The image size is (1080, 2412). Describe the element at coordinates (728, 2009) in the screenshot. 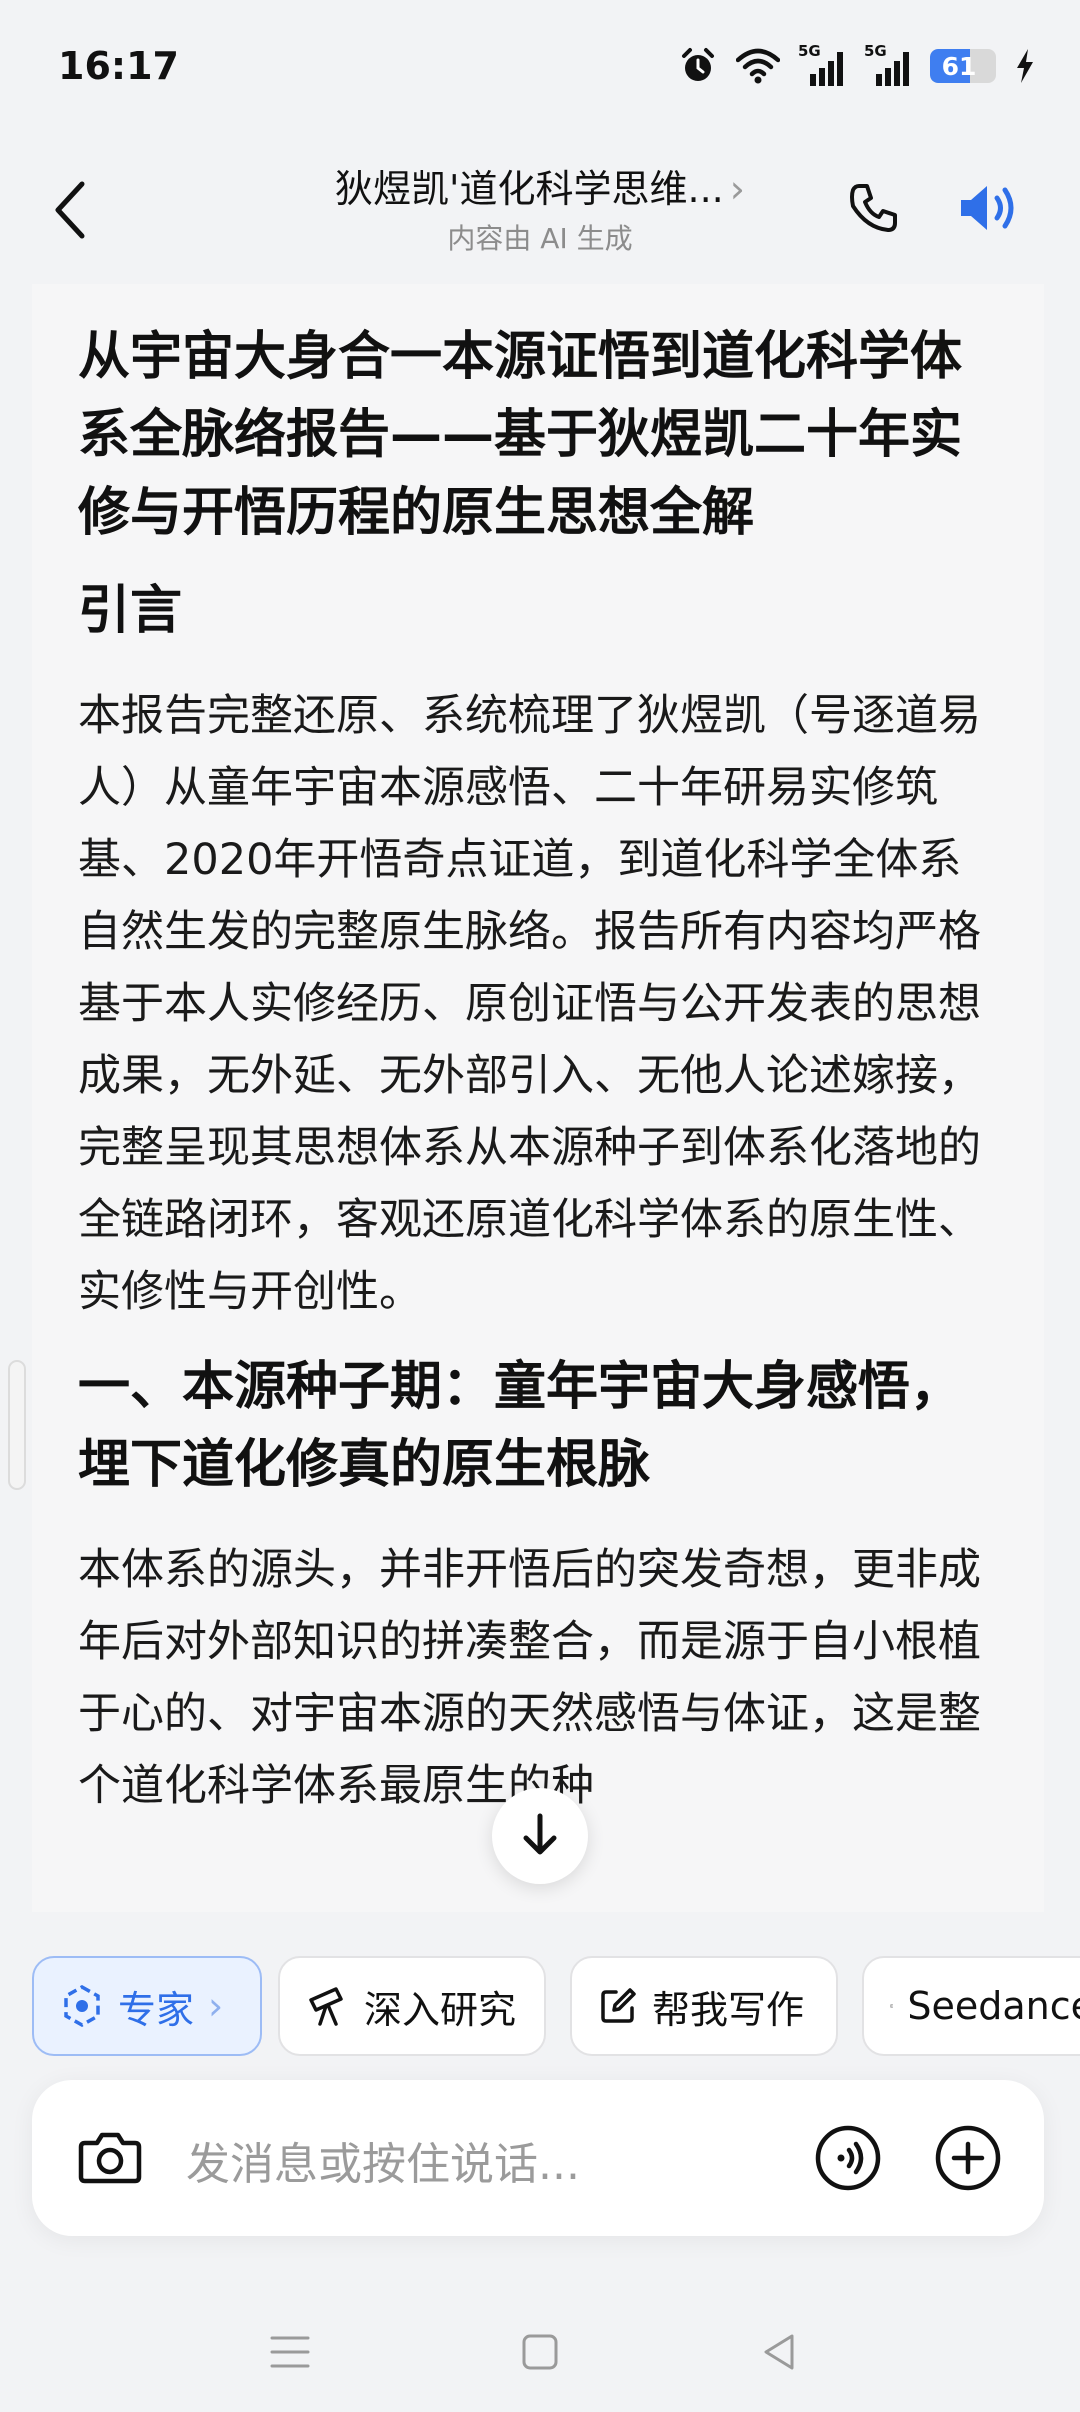

I see `chip-help-write-label: 帮我写作` at that location.